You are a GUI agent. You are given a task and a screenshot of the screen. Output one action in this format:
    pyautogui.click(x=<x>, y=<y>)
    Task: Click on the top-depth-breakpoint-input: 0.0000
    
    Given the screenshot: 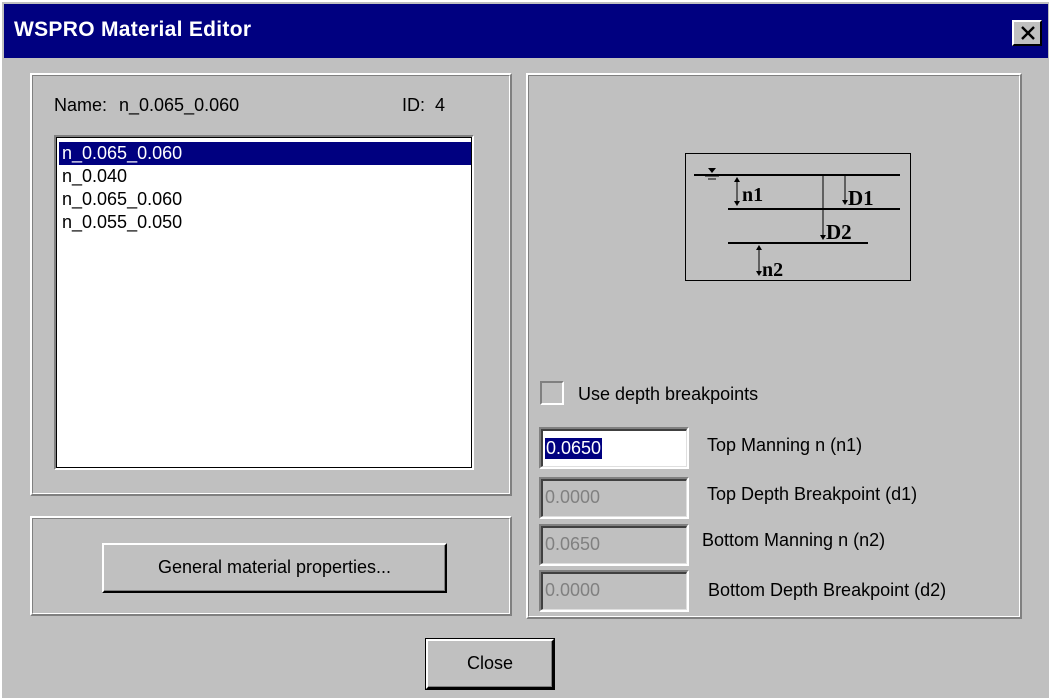 What is the action you would take?
    pyautogui.click(x=614, y=498)
    